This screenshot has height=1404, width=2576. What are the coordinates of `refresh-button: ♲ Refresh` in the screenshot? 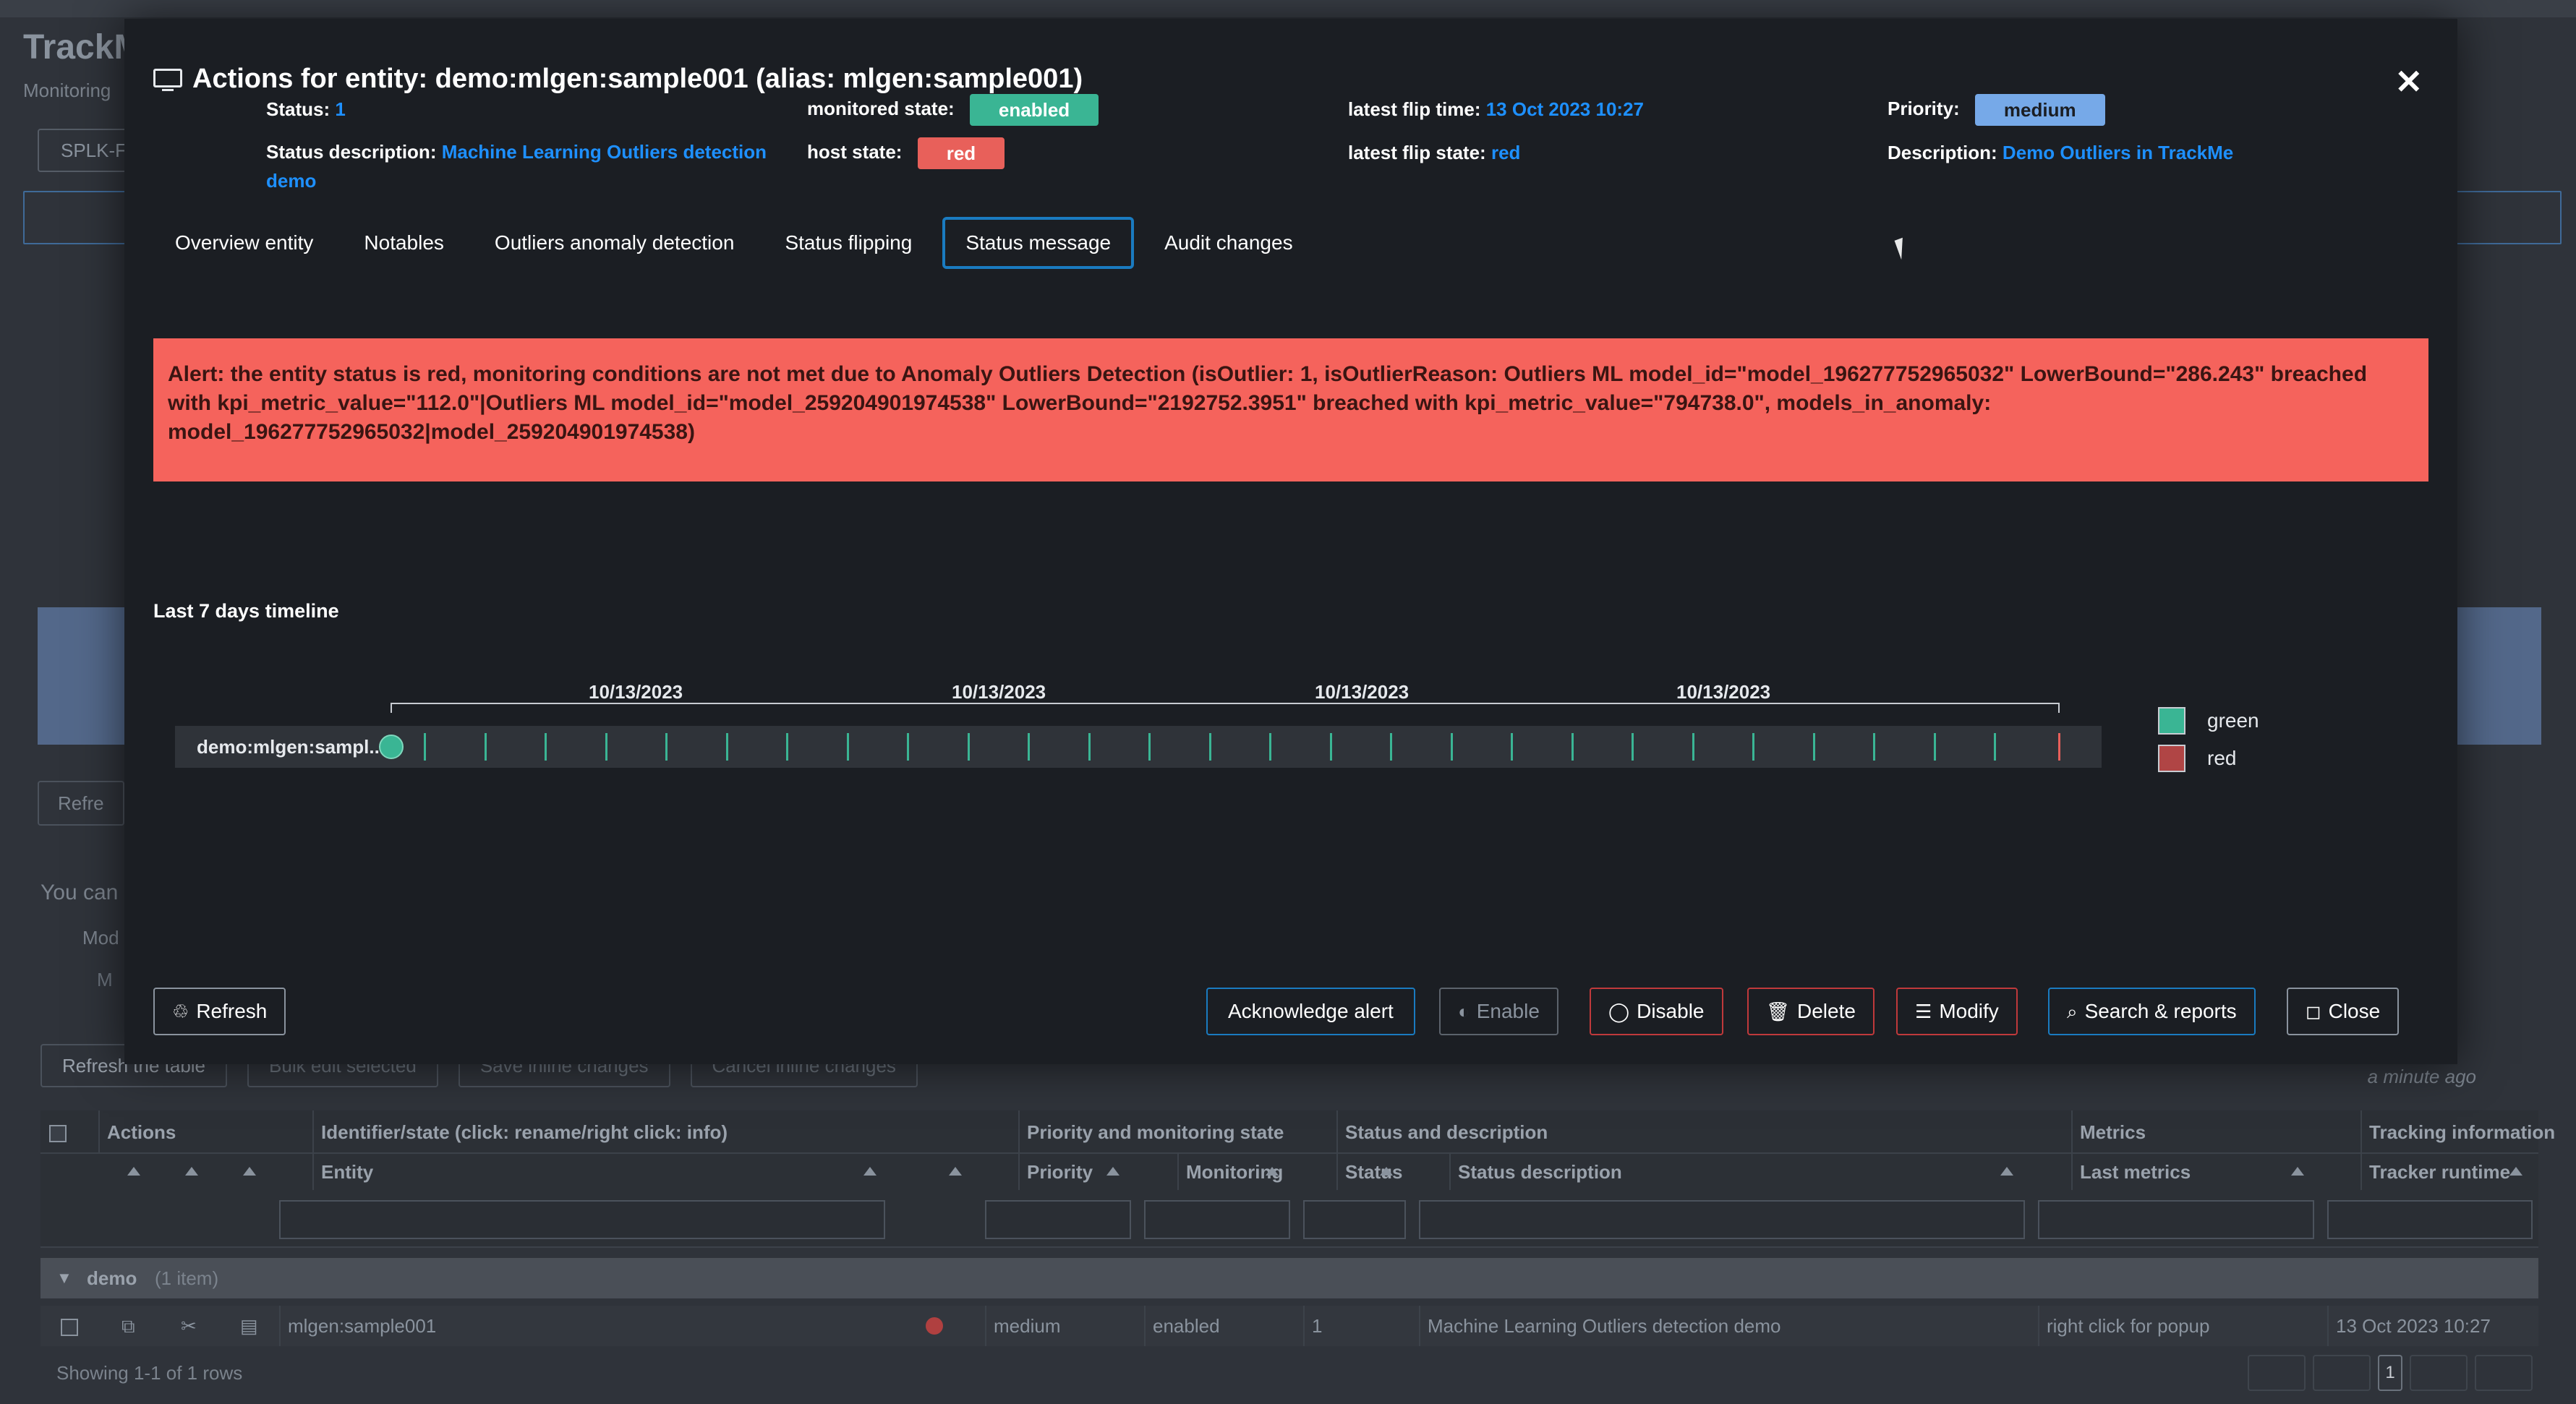 It's located at (220, 1011).